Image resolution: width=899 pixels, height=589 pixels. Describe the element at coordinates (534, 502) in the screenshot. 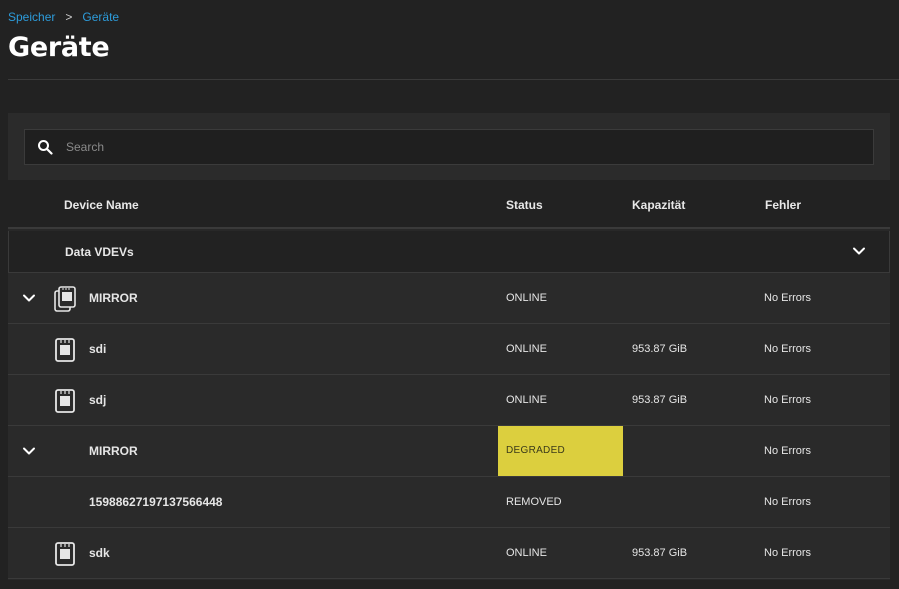

I see `device-status: REMOVED` at that location.